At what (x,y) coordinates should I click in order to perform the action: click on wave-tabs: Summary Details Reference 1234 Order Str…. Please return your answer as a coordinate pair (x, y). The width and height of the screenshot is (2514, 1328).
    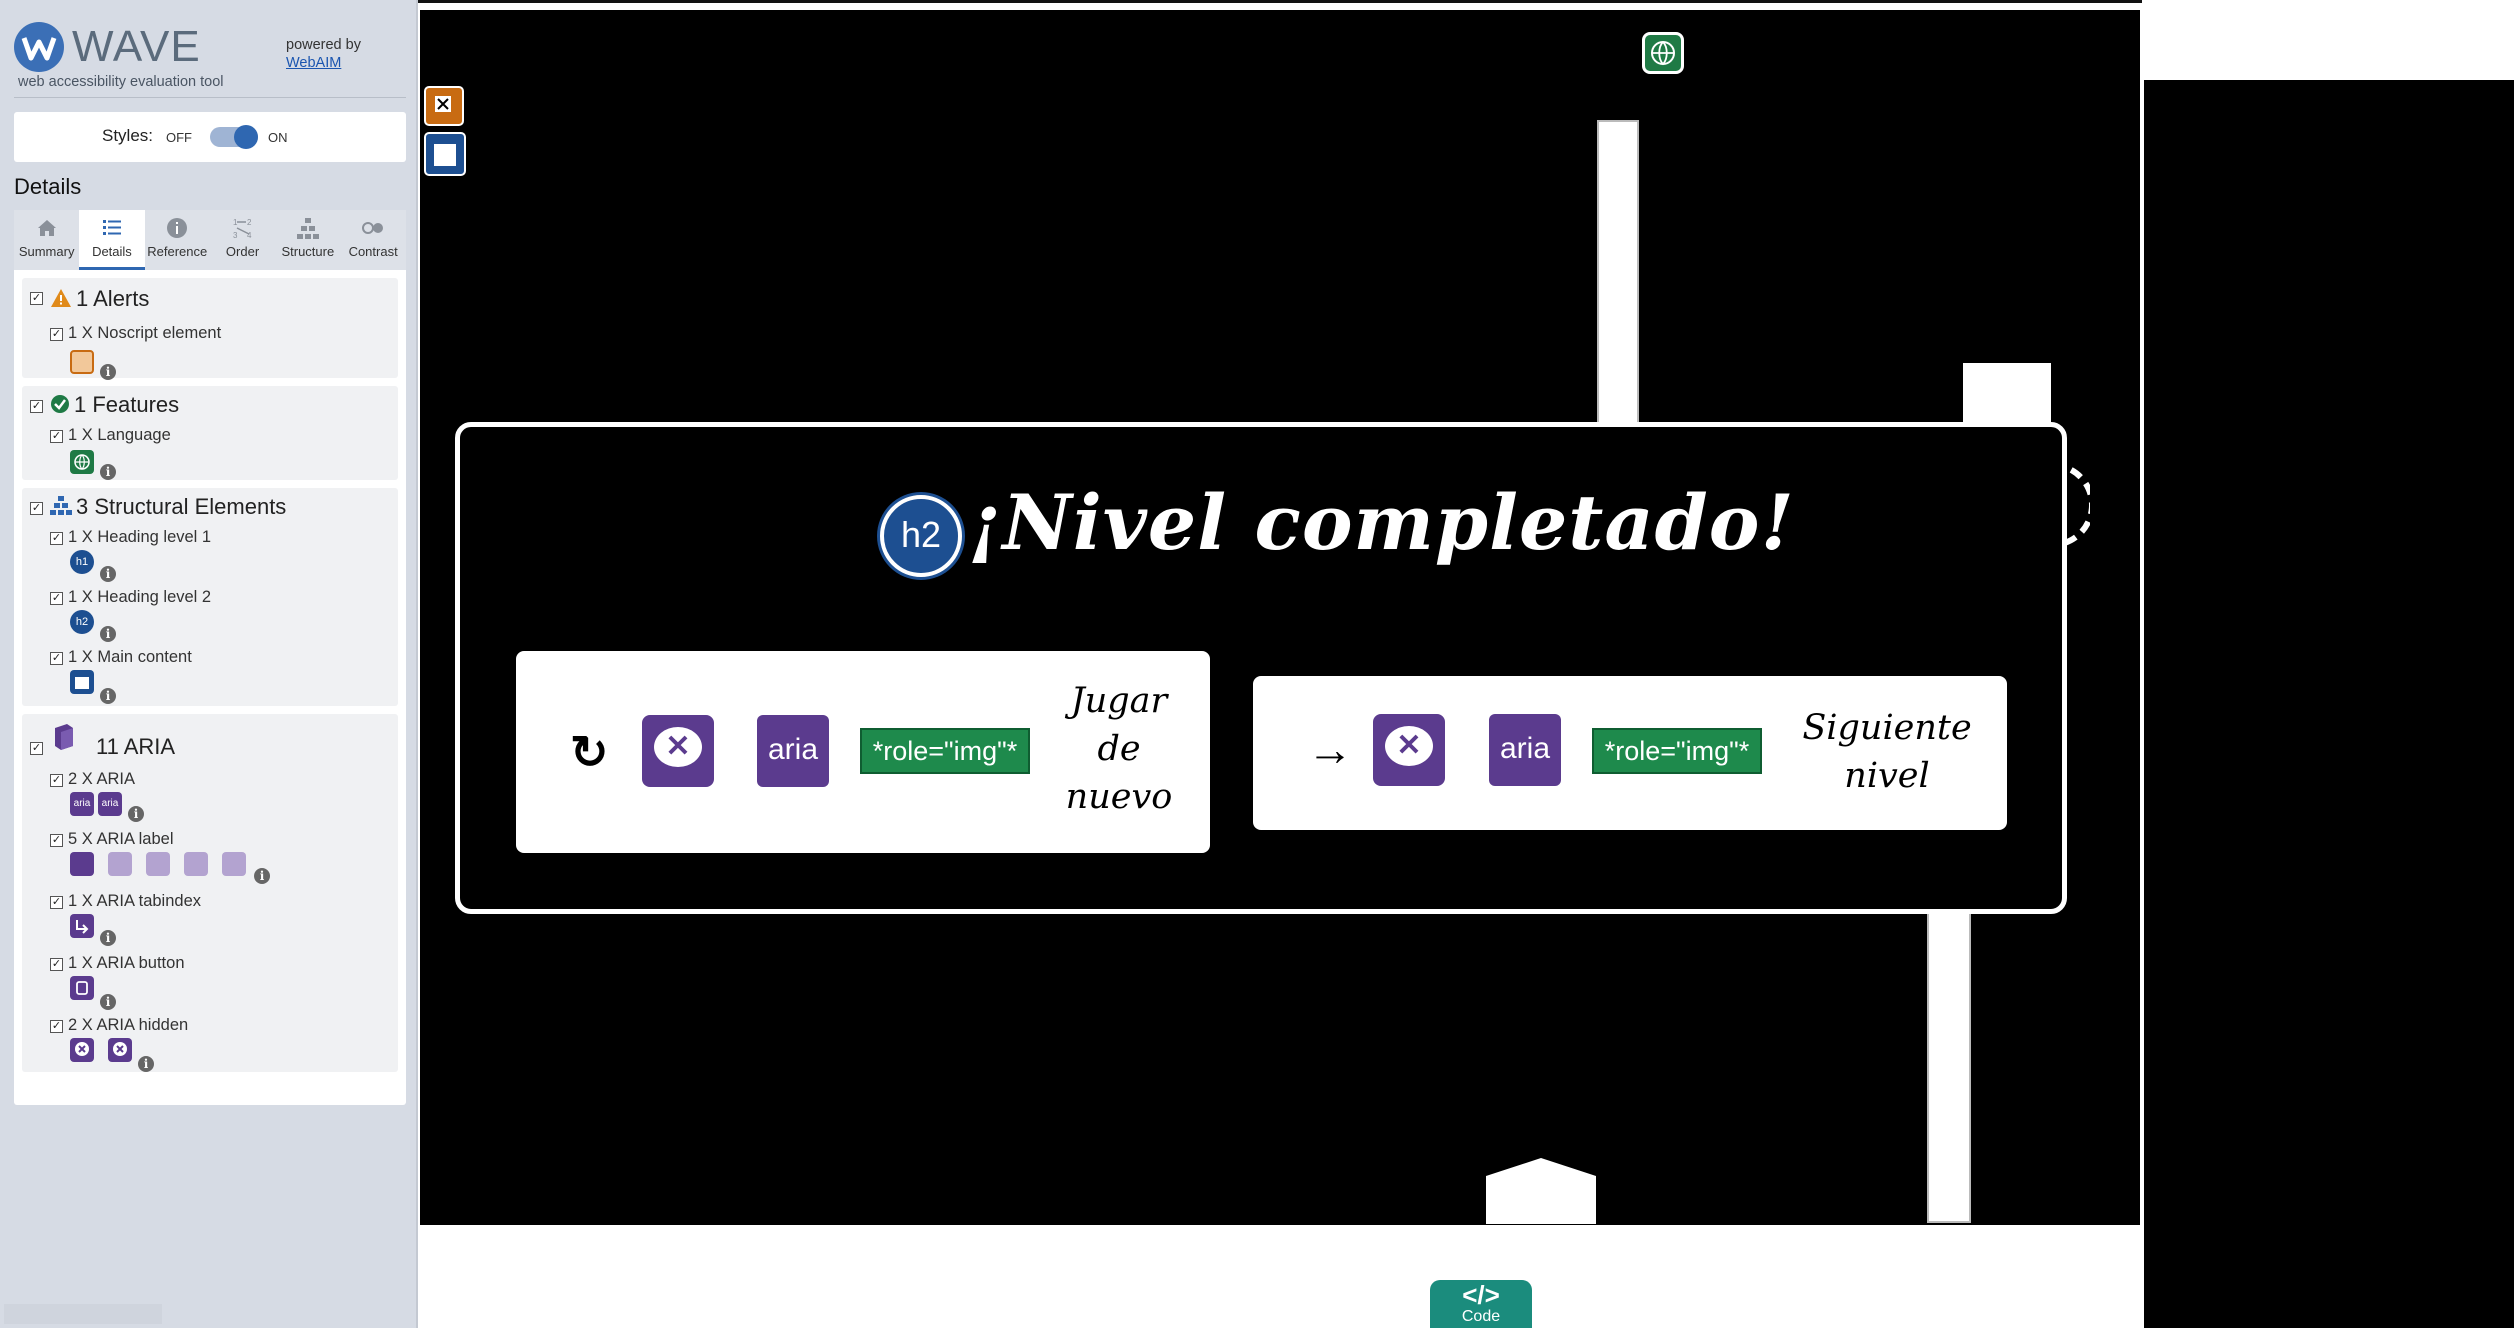
    Looking at the image, I should click on (210, 240).